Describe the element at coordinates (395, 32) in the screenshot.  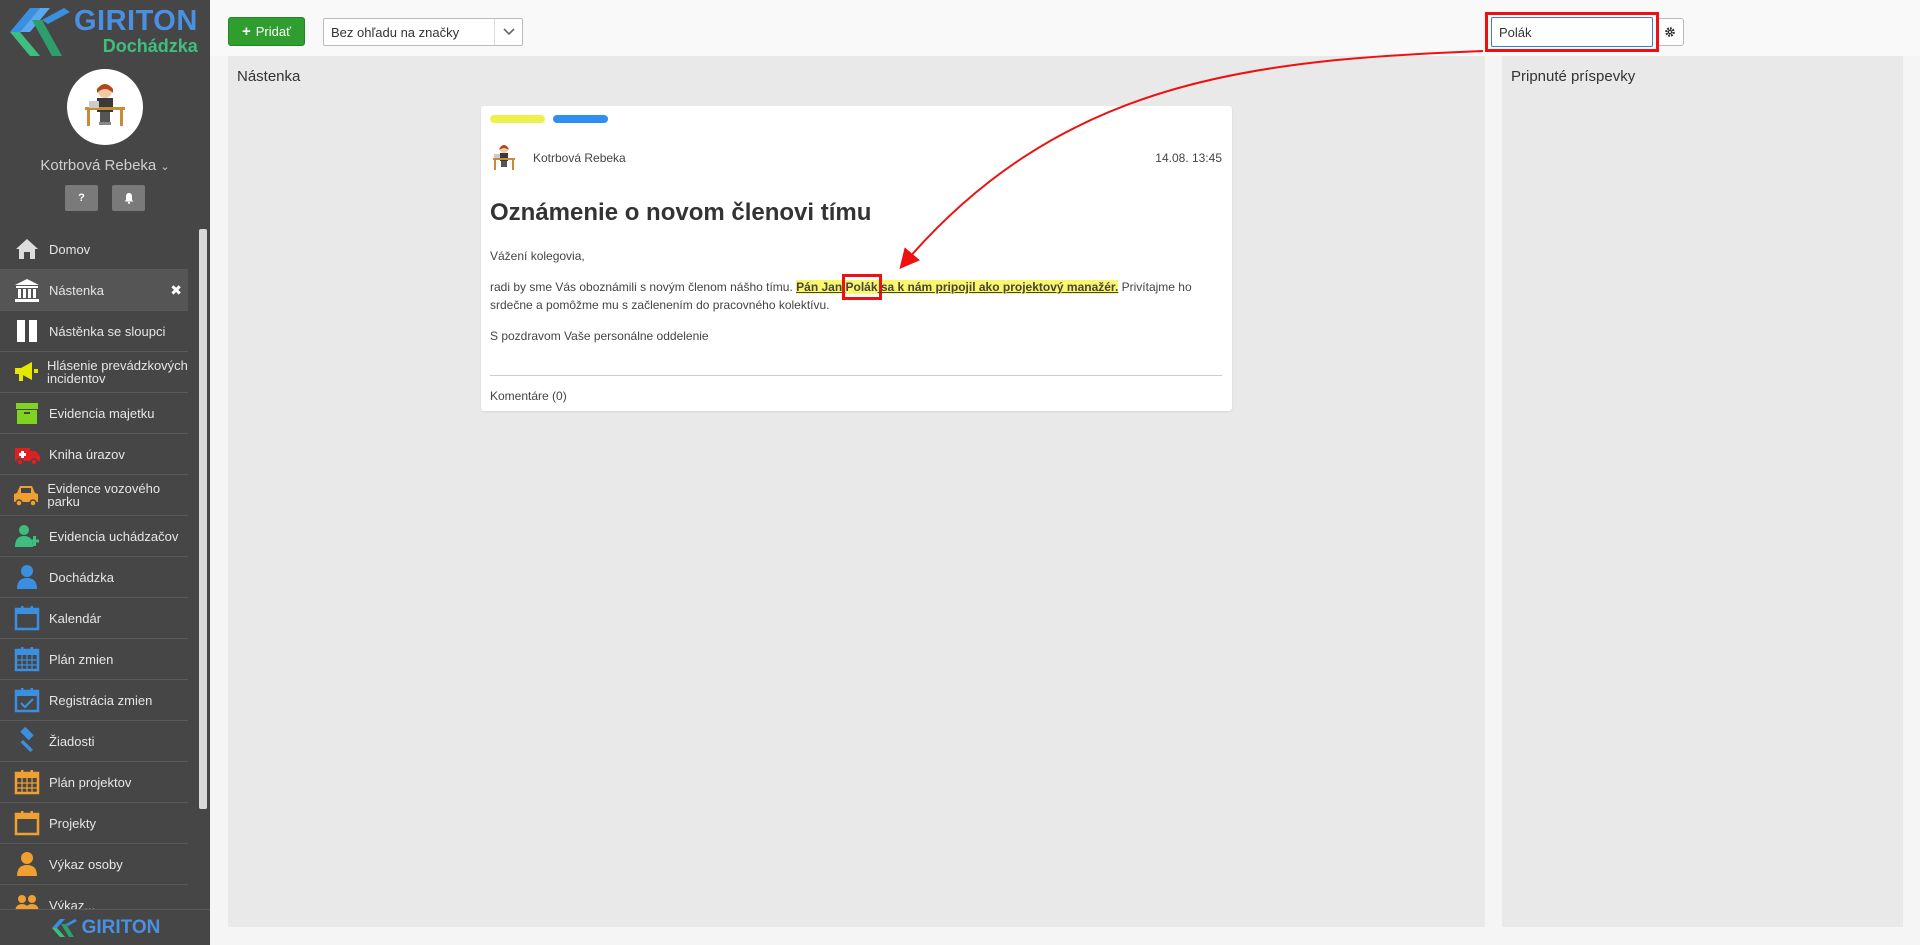
I see `tag-filter-value: Bez ohľadu na značky` at that location.